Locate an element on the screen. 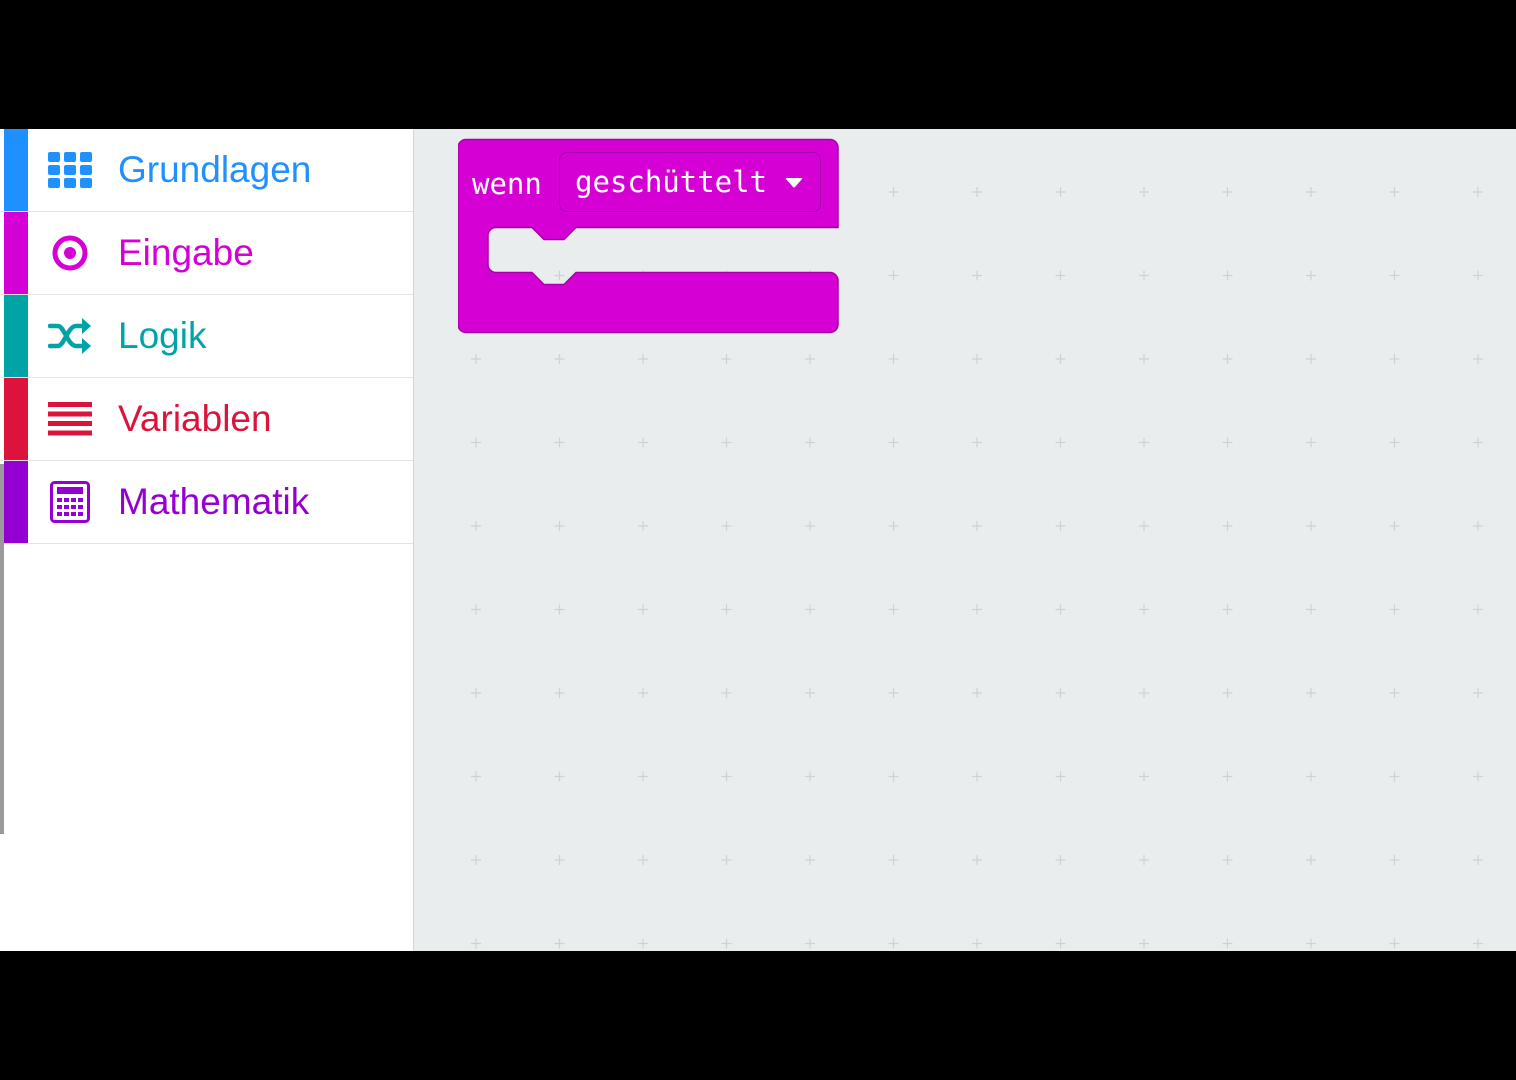 The width and height of the screenshot is (1516, 1080). toolbox-category-label: Mathematik is located at coordinates (214, 501).